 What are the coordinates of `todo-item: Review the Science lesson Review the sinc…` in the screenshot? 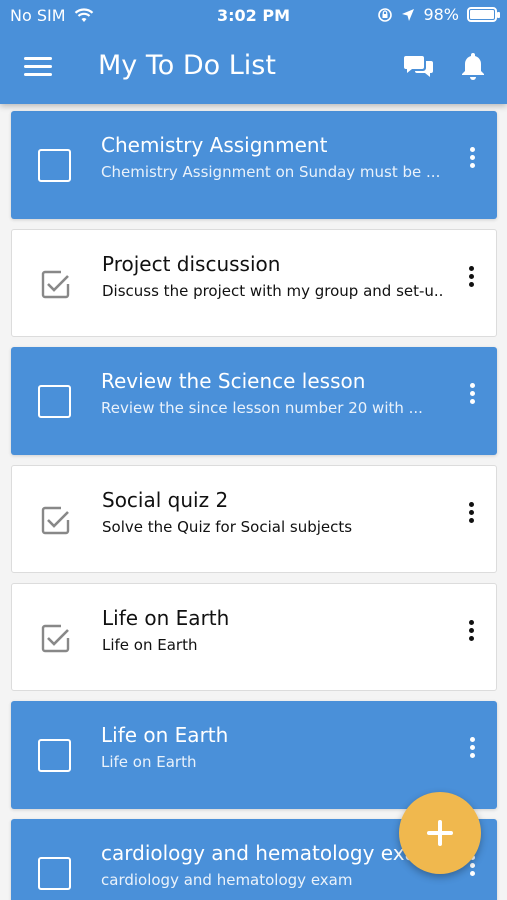 It's located at (254, 401).